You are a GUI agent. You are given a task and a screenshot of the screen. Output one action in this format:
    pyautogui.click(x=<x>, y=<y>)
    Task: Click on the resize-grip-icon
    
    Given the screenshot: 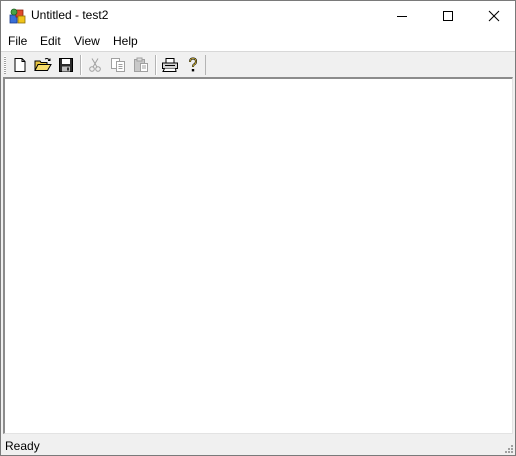 What is the action you would take?
    pyautogui.click(x=508, y=448)
    